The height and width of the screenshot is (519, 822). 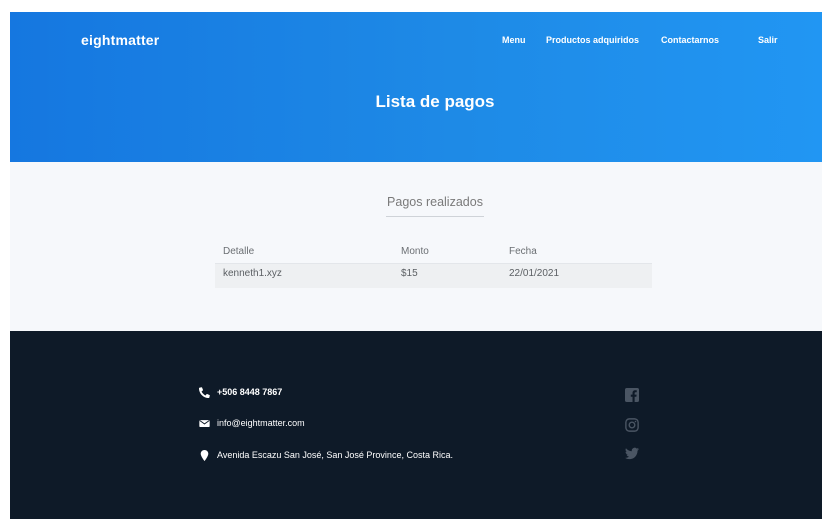 What do you see at coordinates (523, 251) in the screenshot?
I see `column-header-fecha: Fecha` at bounding box center [523, 251].